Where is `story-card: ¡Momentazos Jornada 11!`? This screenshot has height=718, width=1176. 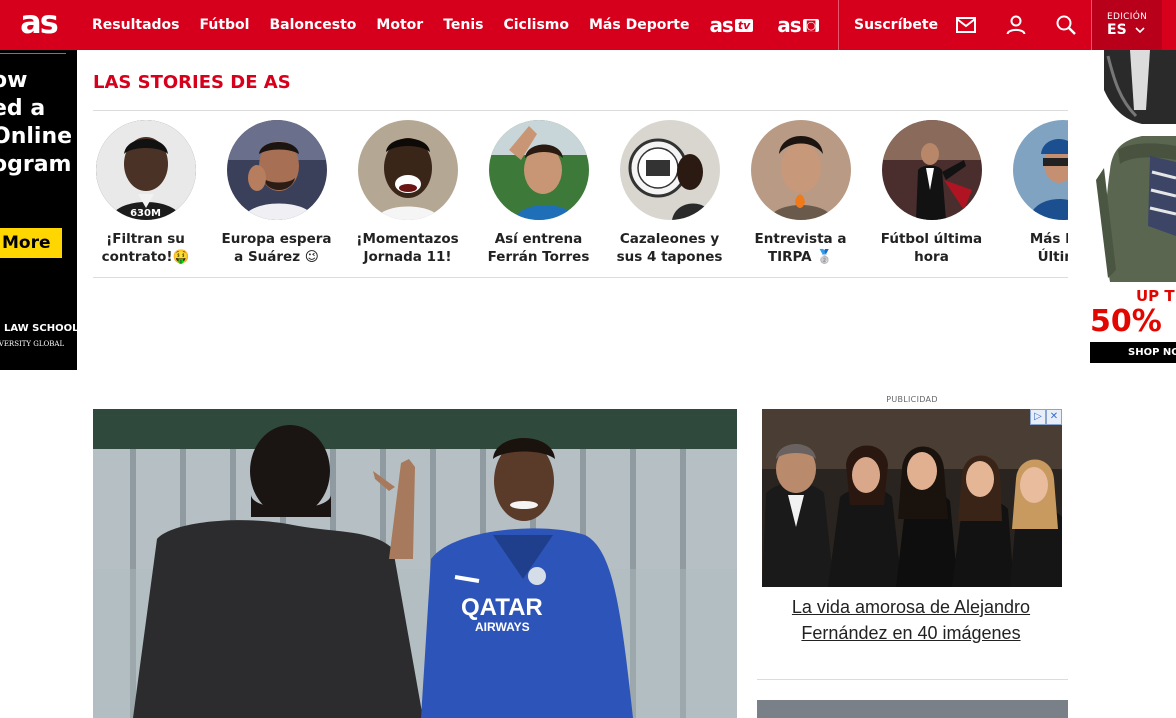
story-card: ¡Momentazos Jornada 11! is located at coordinates (407, 188).